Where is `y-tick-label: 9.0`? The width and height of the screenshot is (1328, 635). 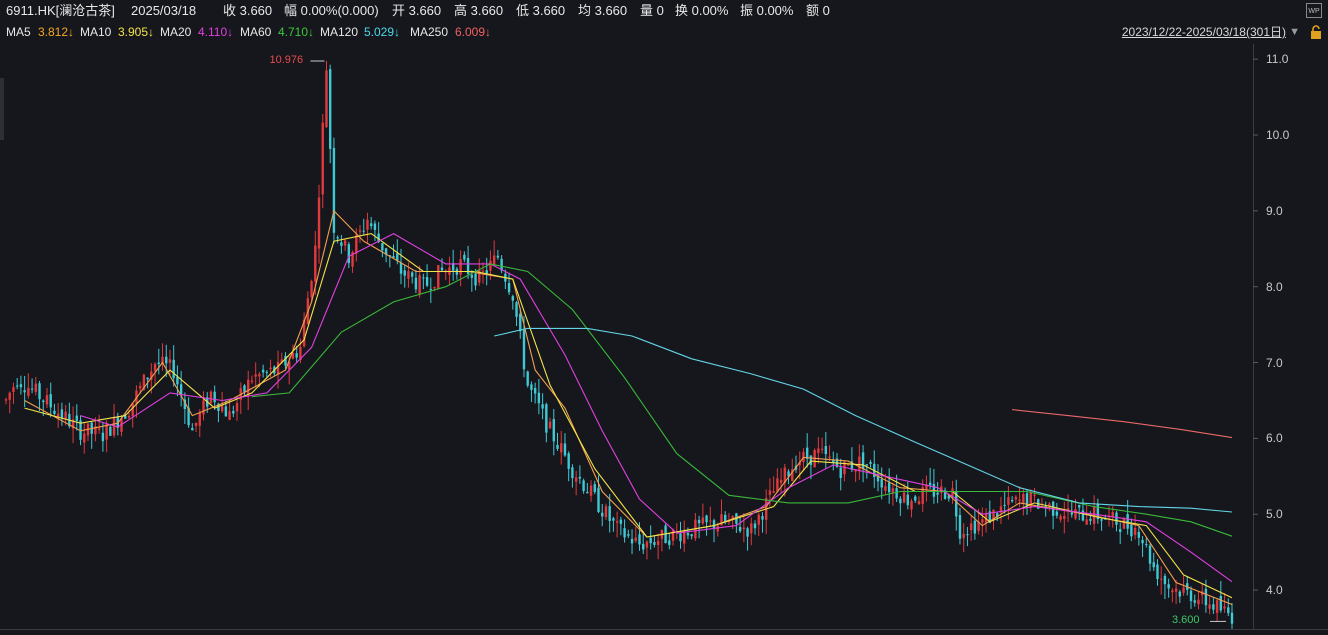 y-tick-label: 9.0 is located at coordinates (1274, 210).